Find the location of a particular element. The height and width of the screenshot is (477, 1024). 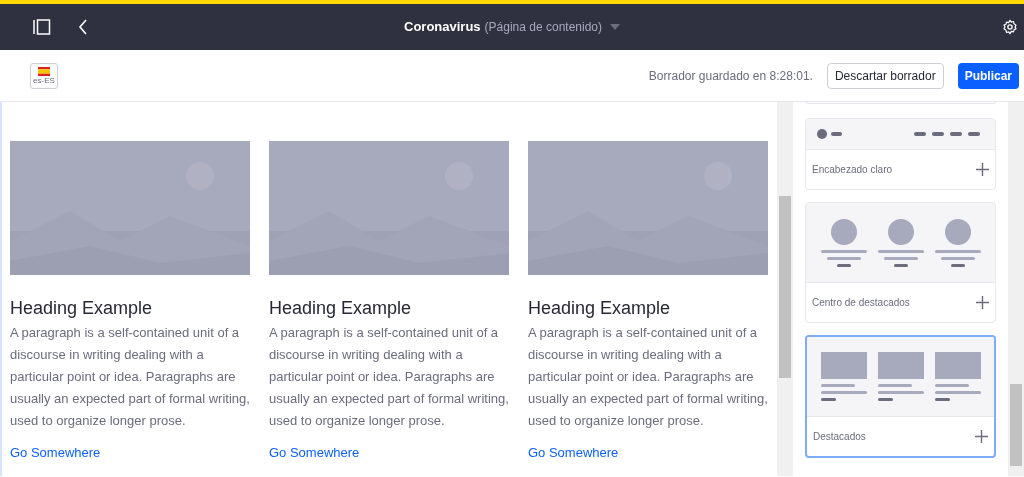

locale-button: es-ES is located at coordinates (44, 75).